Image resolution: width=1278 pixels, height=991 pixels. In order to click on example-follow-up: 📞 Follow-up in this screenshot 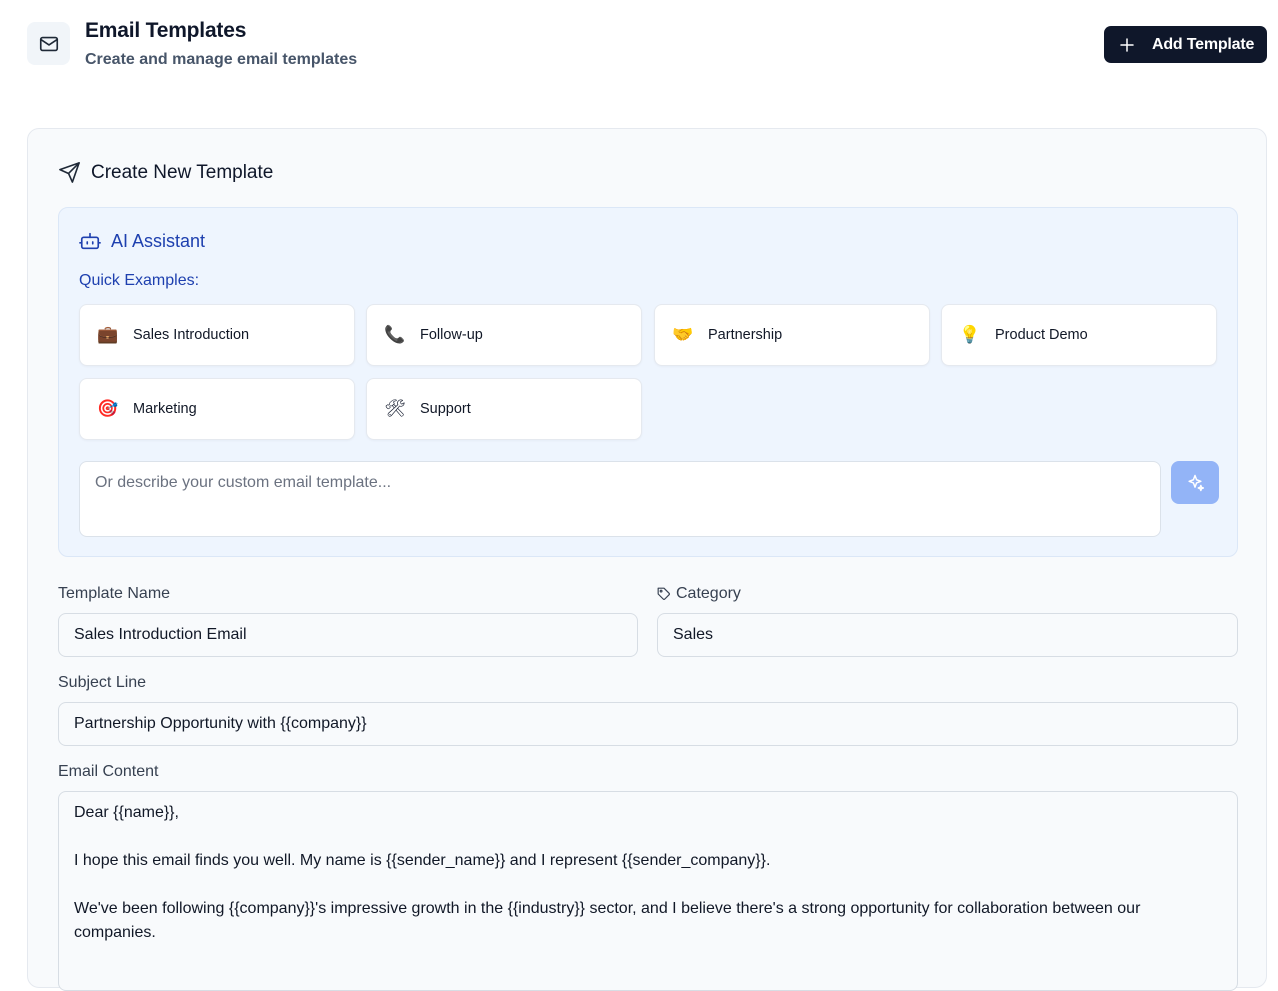, I will do `click(504, 335)`.